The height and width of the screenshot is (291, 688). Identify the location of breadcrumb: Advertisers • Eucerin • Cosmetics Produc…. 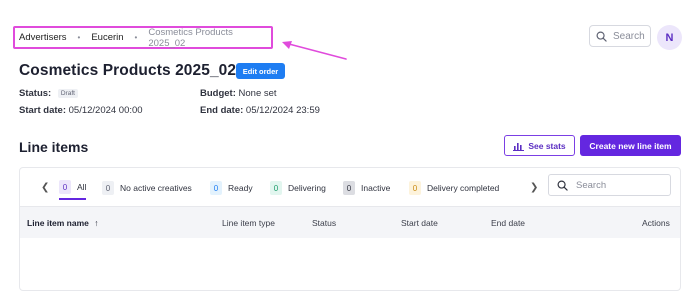
(143, 37).